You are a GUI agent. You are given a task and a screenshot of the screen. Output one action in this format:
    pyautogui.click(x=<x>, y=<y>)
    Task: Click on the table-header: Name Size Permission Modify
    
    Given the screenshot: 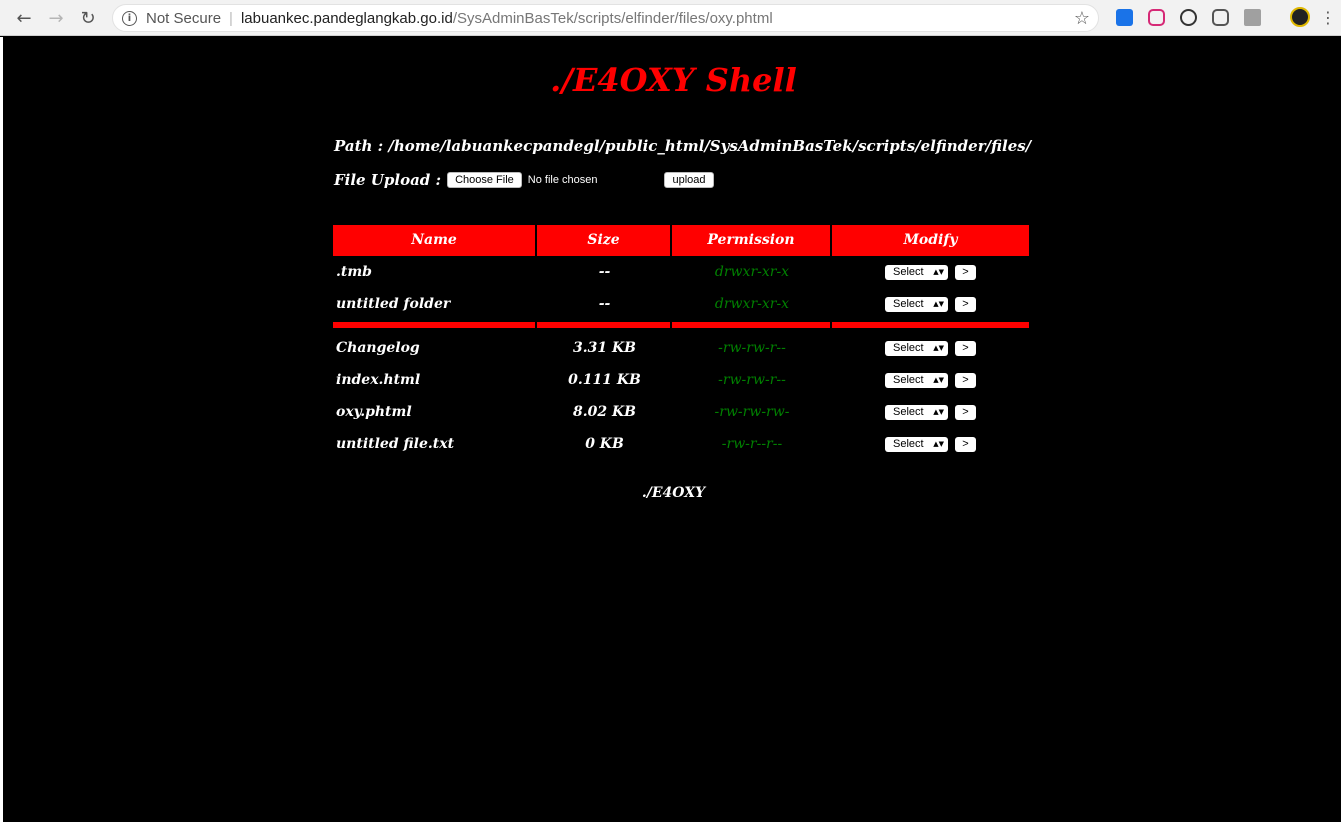 What is the action you would take?
    pyautogui.click(x=681, y=240)
    